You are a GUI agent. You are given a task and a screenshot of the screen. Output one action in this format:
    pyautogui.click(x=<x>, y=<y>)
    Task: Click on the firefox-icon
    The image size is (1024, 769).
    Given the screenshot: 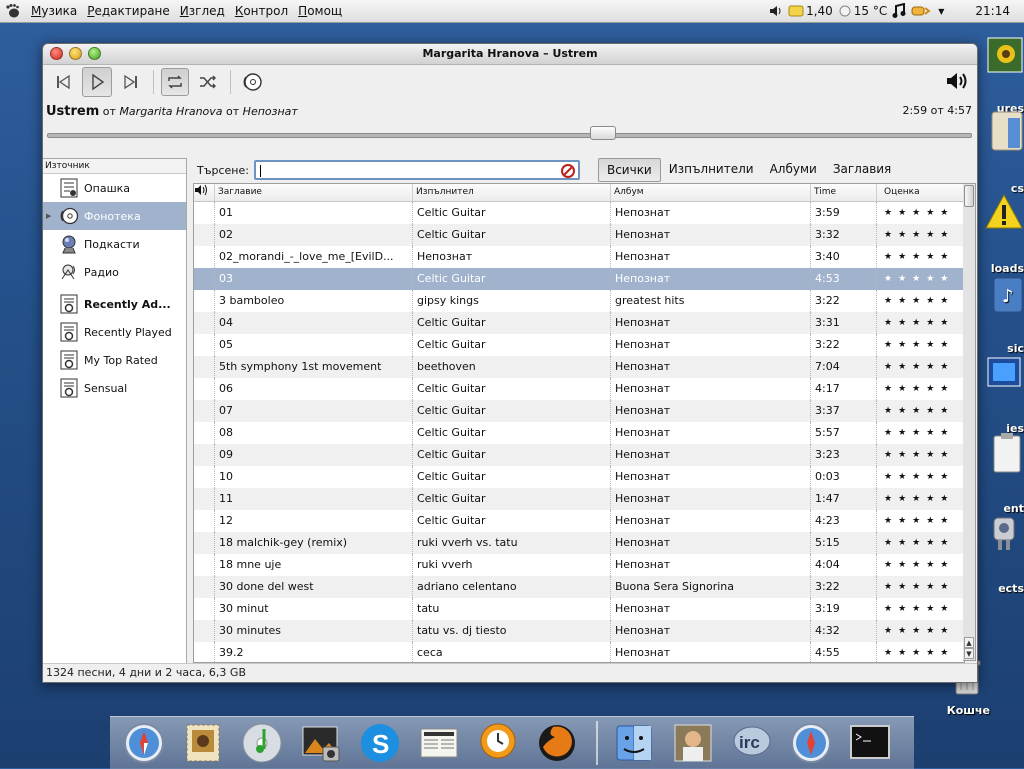 What is the action you would take?
    pyautogui.click(x=557, y=743)
    